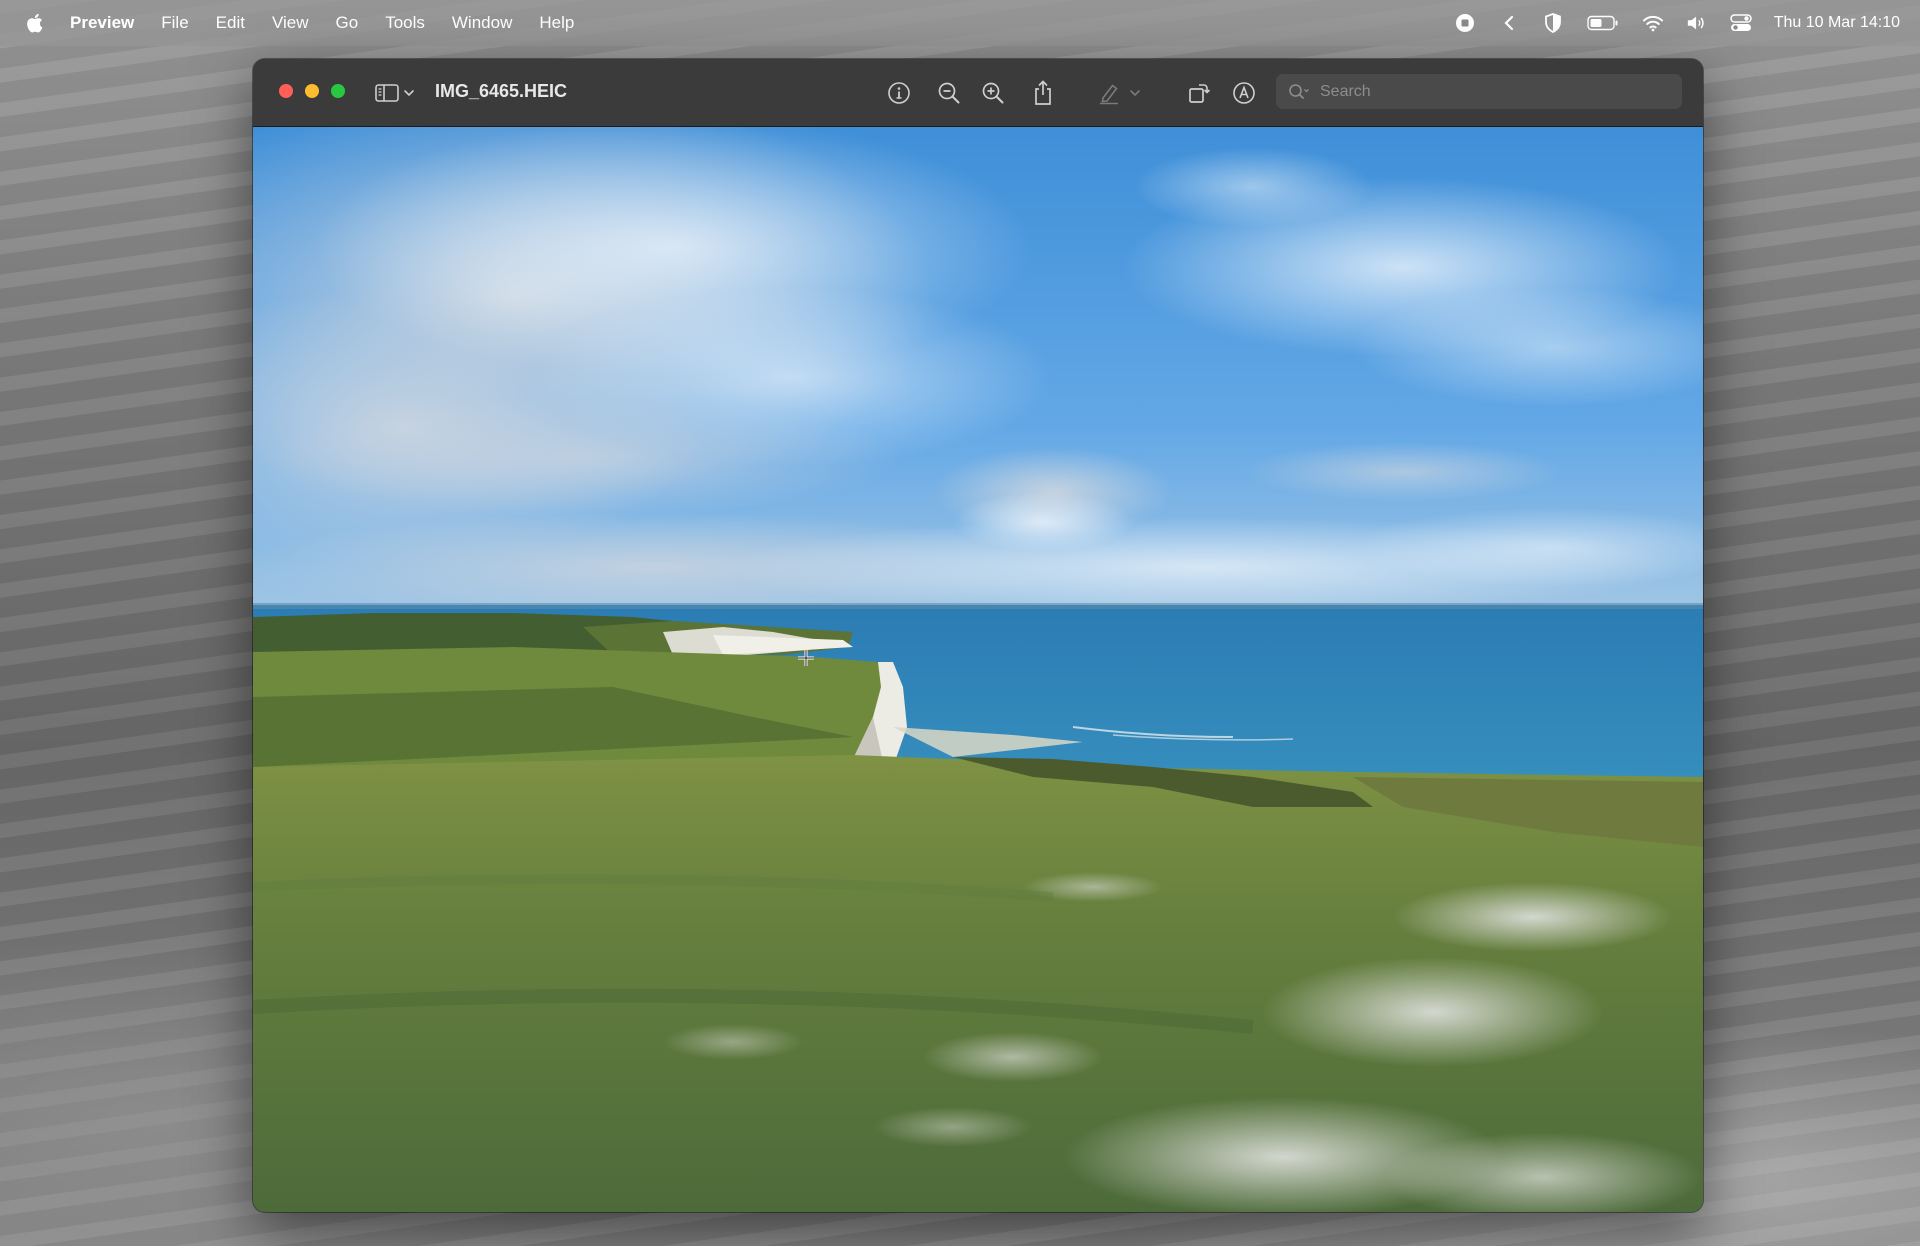 Image resolution: width=1920 pixels, height=1246 pixels. I want to click on search-field, so click(1479, 91).